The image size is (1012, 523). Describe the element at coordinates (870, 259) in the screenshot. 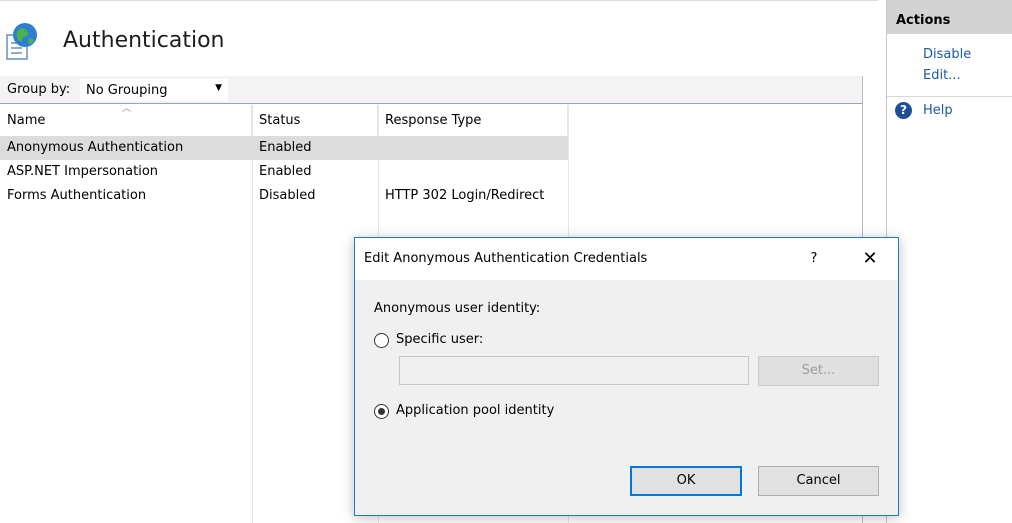

I see `dialog-close-button: ✕` at that location.